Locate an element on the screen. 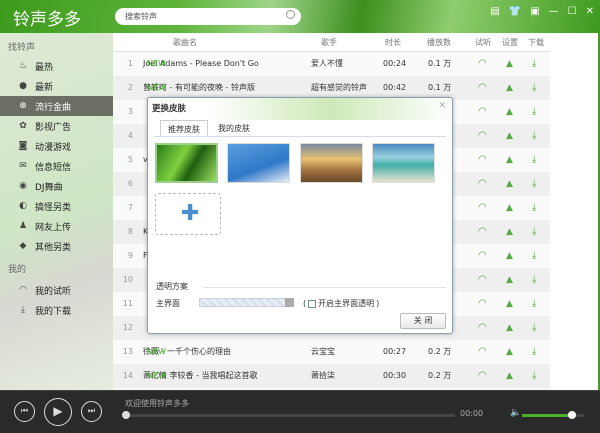  close-button: 关 闭 is located at coordinates (423, 321).